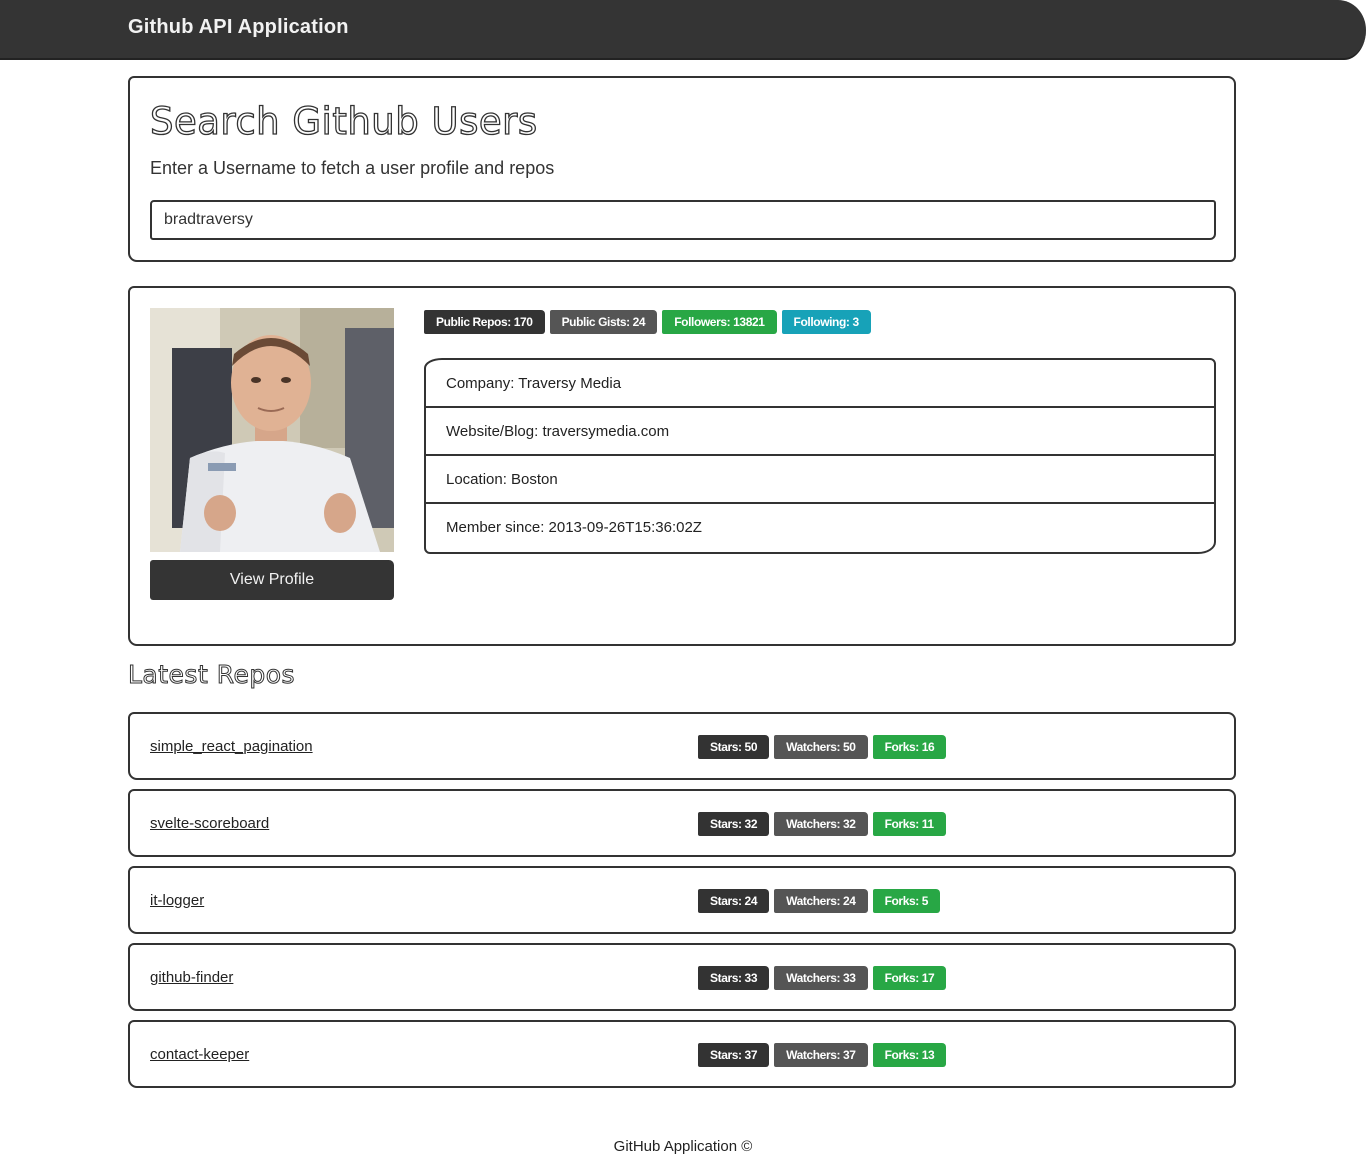 Image resolution: width=1366 pixels, height=1160 pixels. What do you see at coordinates (734, 1055) in the screenshot?
I see `stars-badge: Stars: 37` at bounding box center [734, 1055].